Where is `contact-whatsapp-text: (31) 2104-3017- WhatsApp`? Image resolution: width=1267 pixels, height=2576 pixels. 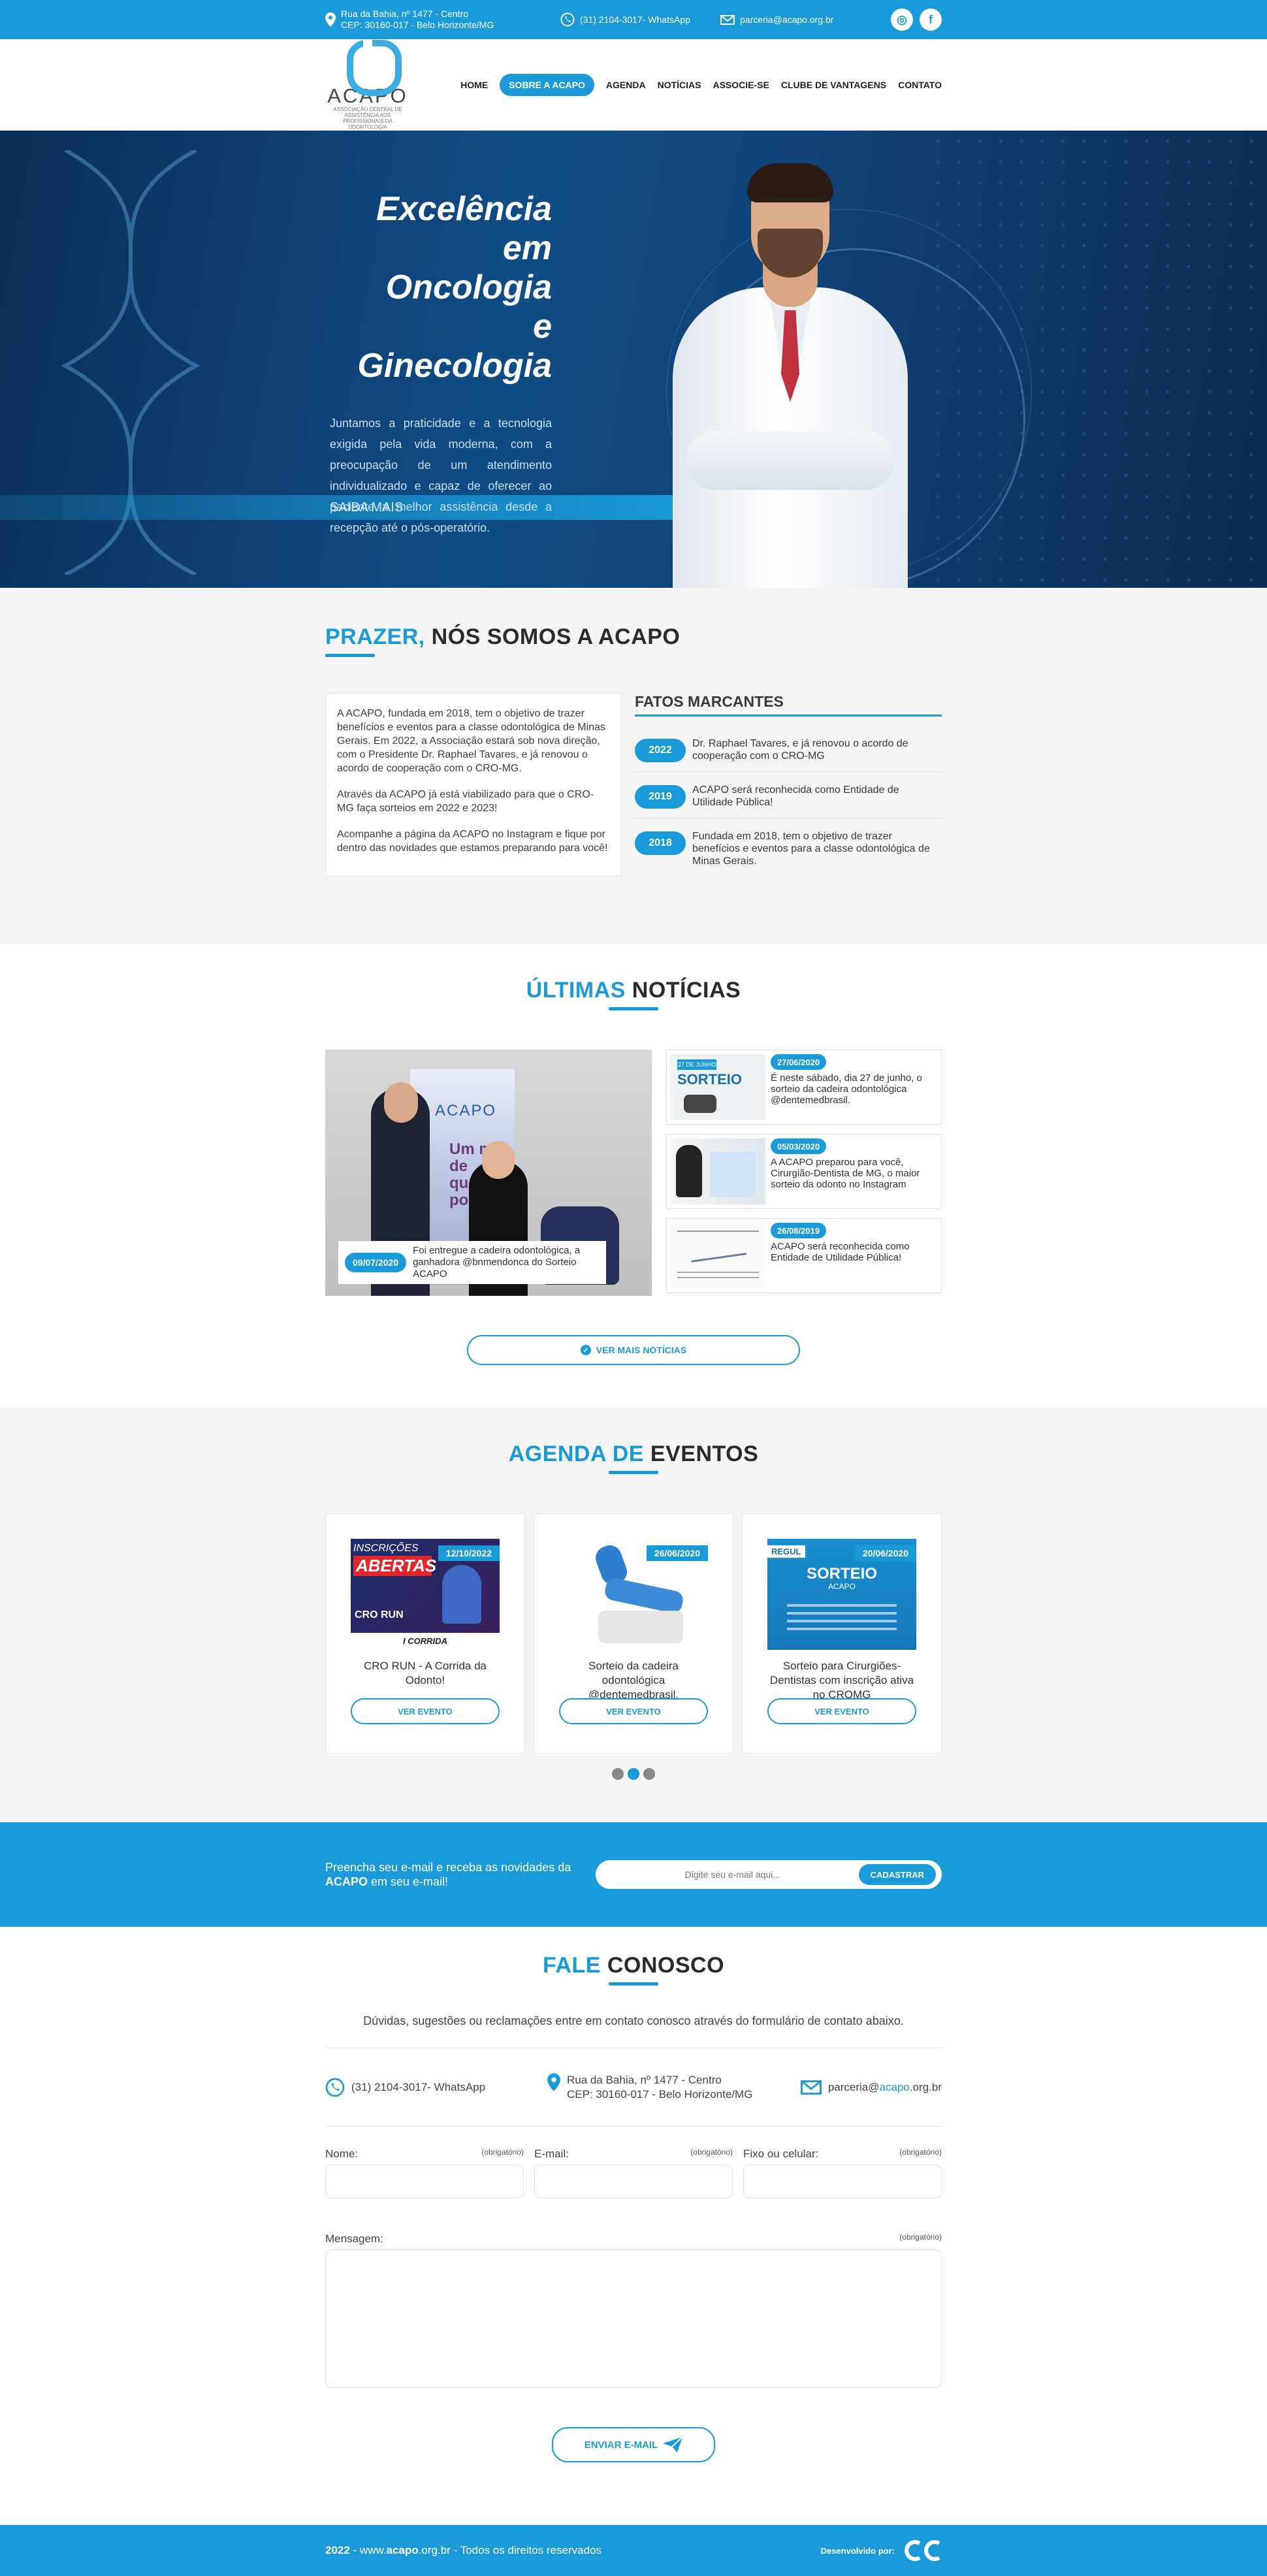 contact-whatsapp-text: (31) 2104-3017- WhatsApp is located at coordinates (418, 2086).